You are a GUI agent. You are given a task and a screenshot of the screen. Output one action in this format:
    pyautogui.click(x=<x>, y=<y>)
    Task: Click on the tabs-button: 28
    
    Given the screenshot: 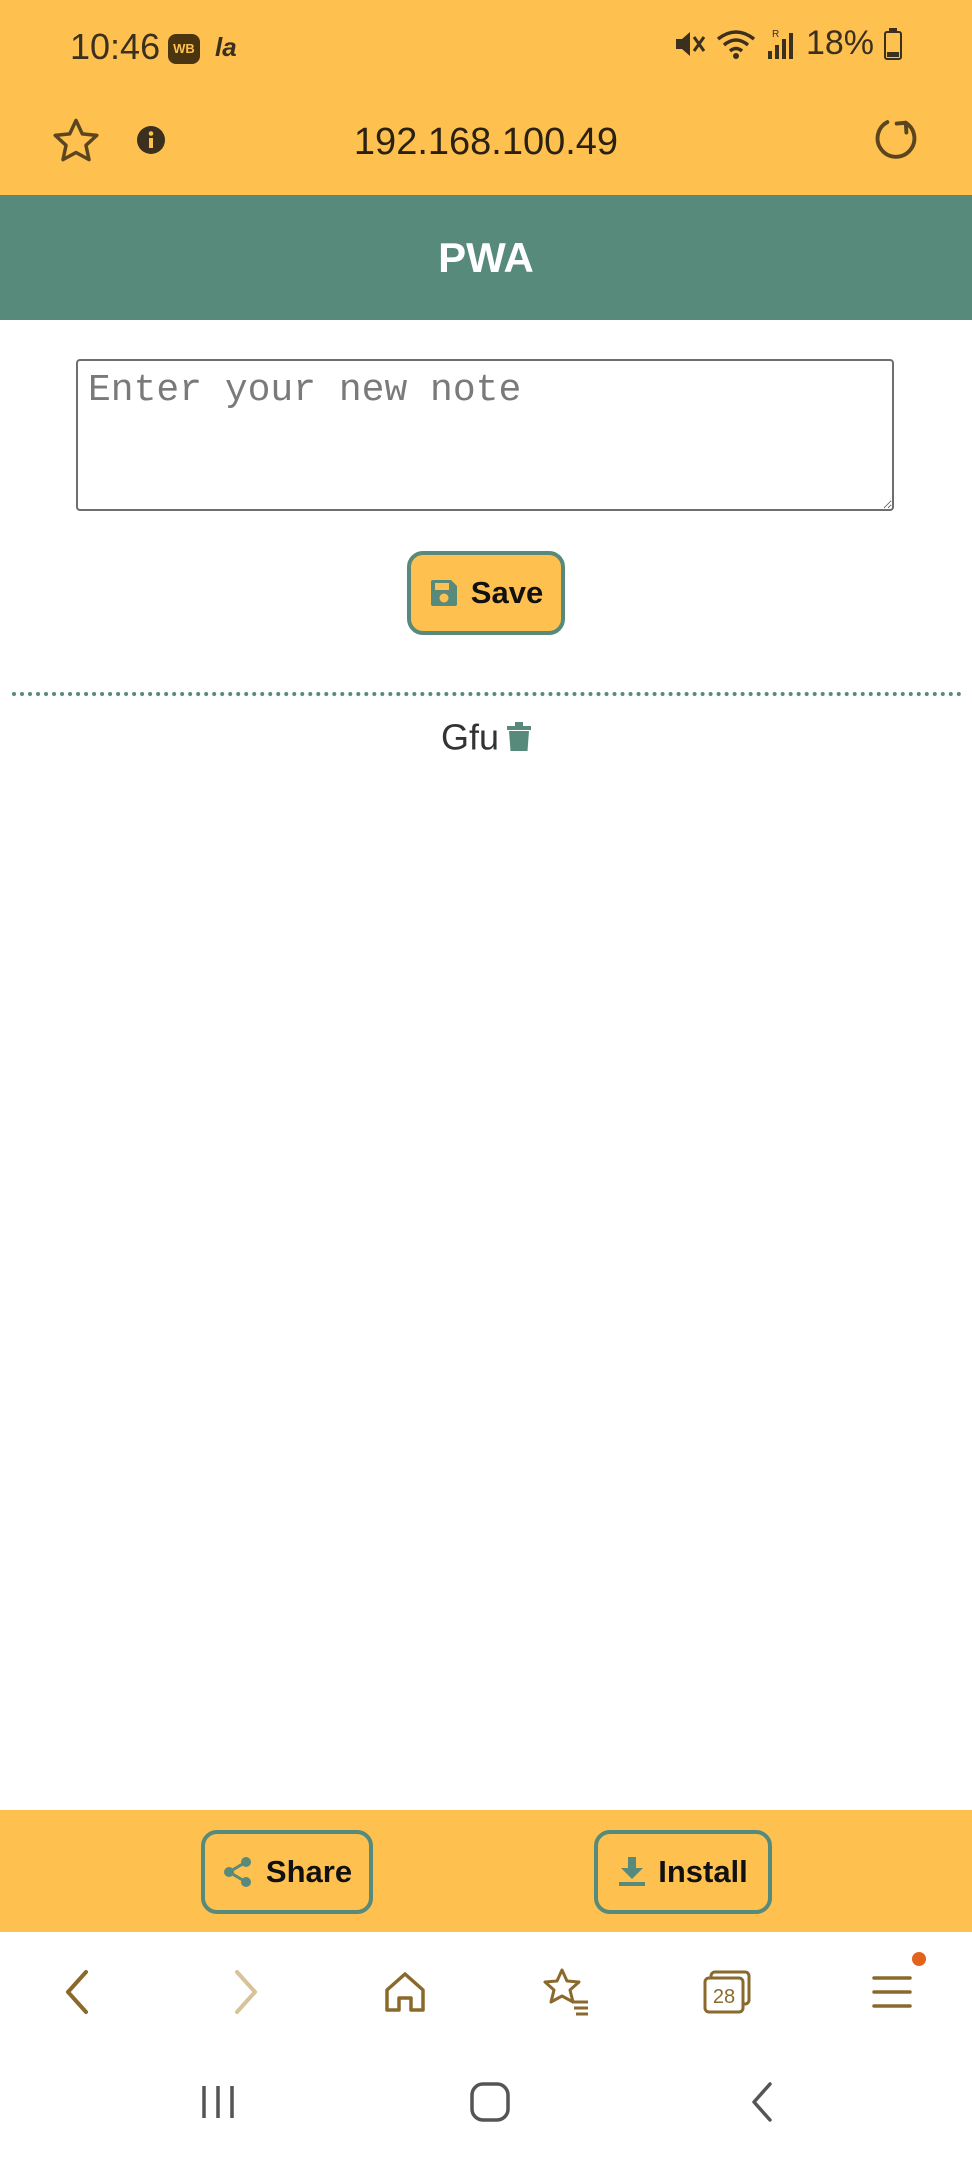 What is the action you would take?
    pyautogui.click(x=727, y=1992)
    